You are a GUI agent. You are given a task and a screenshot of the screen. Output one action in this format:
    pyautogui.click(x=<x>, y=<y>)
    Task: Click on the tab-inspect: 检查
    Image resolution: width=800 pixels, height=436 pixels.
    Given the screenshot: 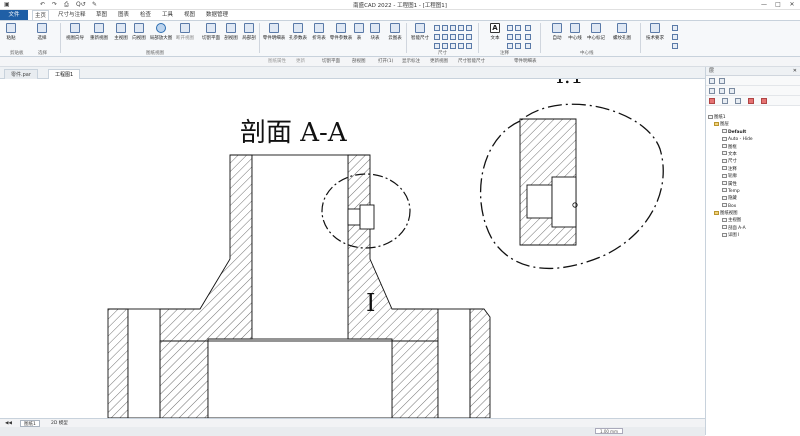 What is the action you would take?
    pyautogui.click(x=145, y=15)
    